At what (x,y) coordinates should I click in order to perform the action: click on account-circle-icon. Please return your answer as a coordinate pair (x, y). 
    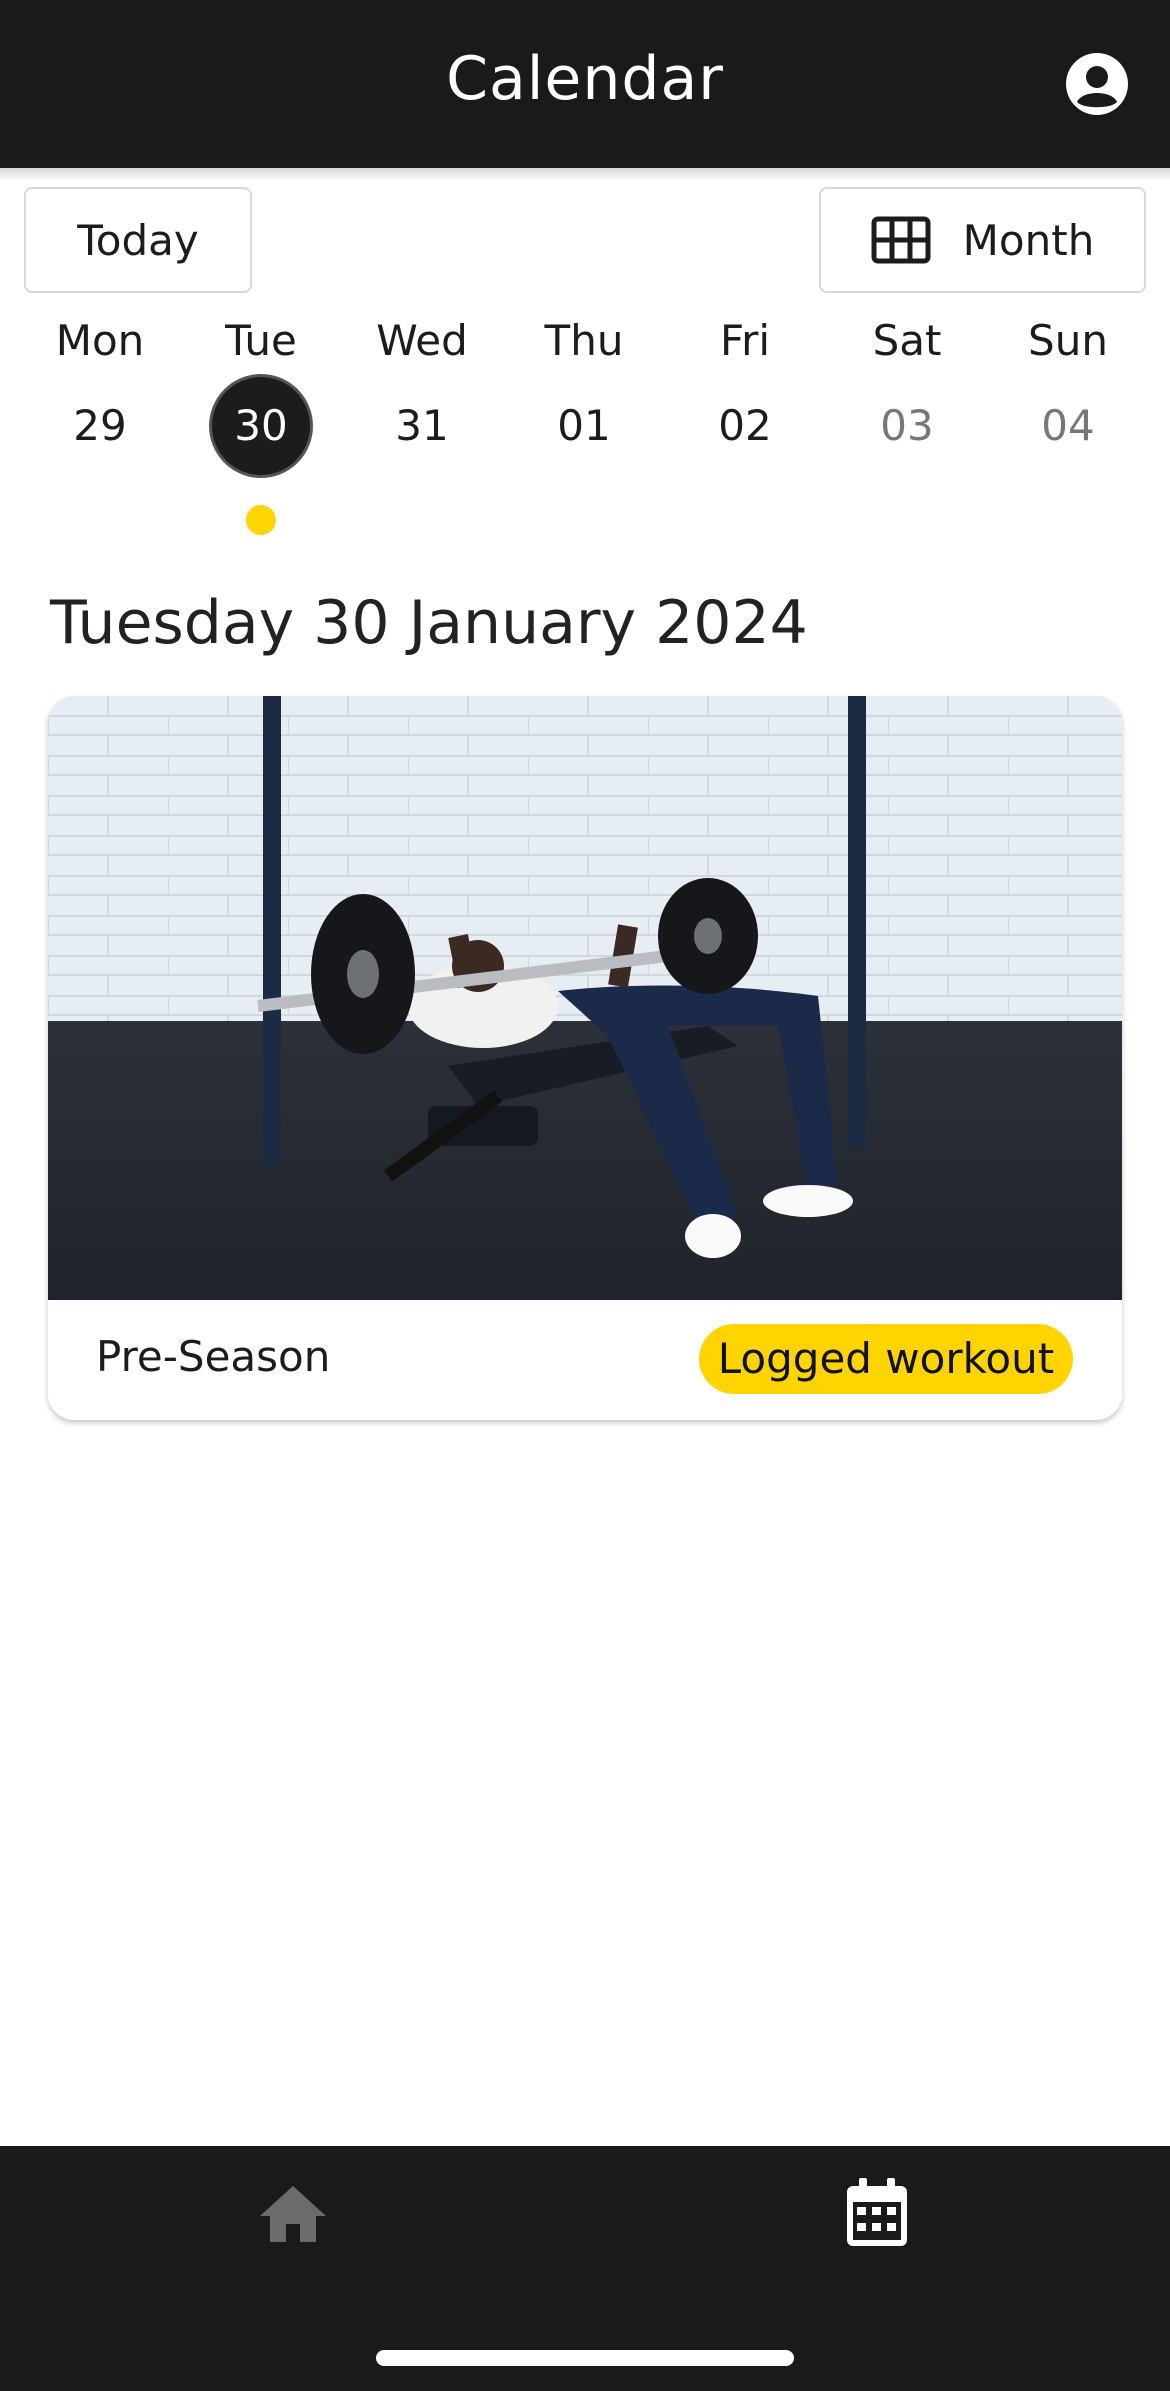
    Looking at the image, I should click on (1097, 84).